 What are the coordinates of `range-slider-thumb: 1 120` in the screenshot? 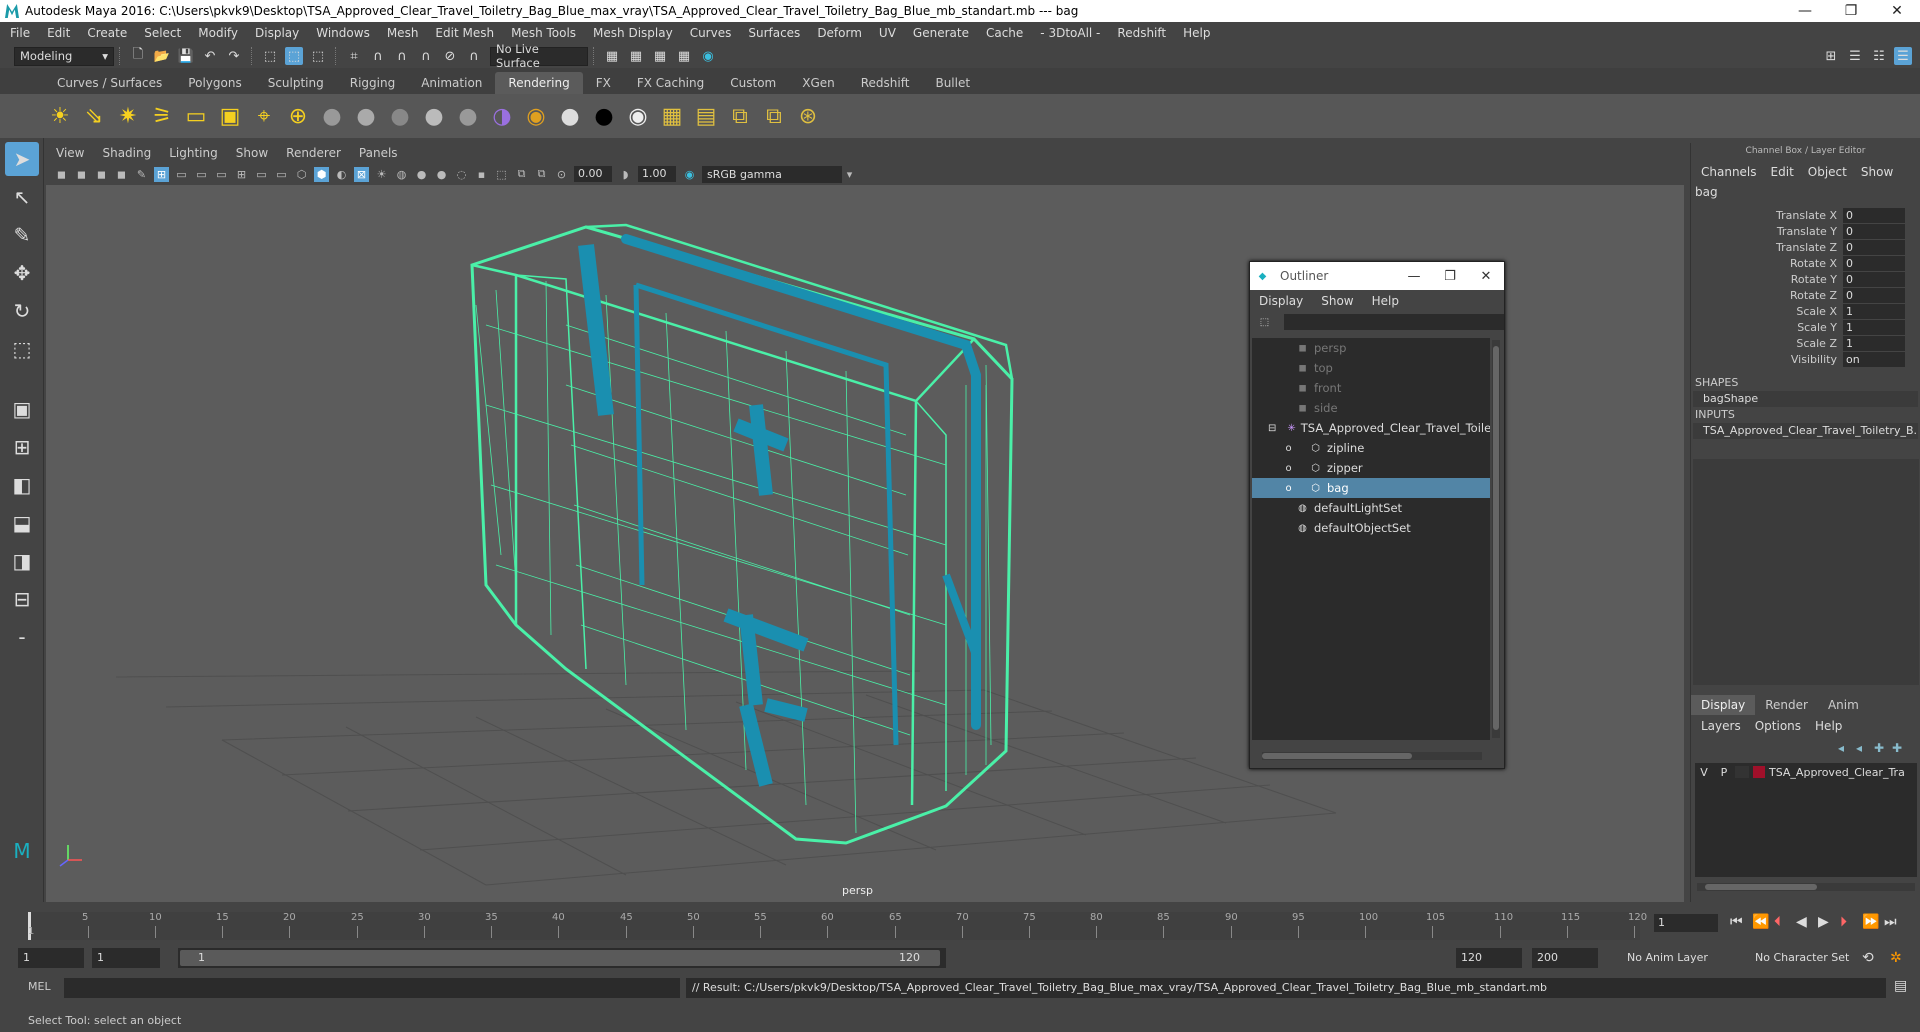 It's located at (560, 958).